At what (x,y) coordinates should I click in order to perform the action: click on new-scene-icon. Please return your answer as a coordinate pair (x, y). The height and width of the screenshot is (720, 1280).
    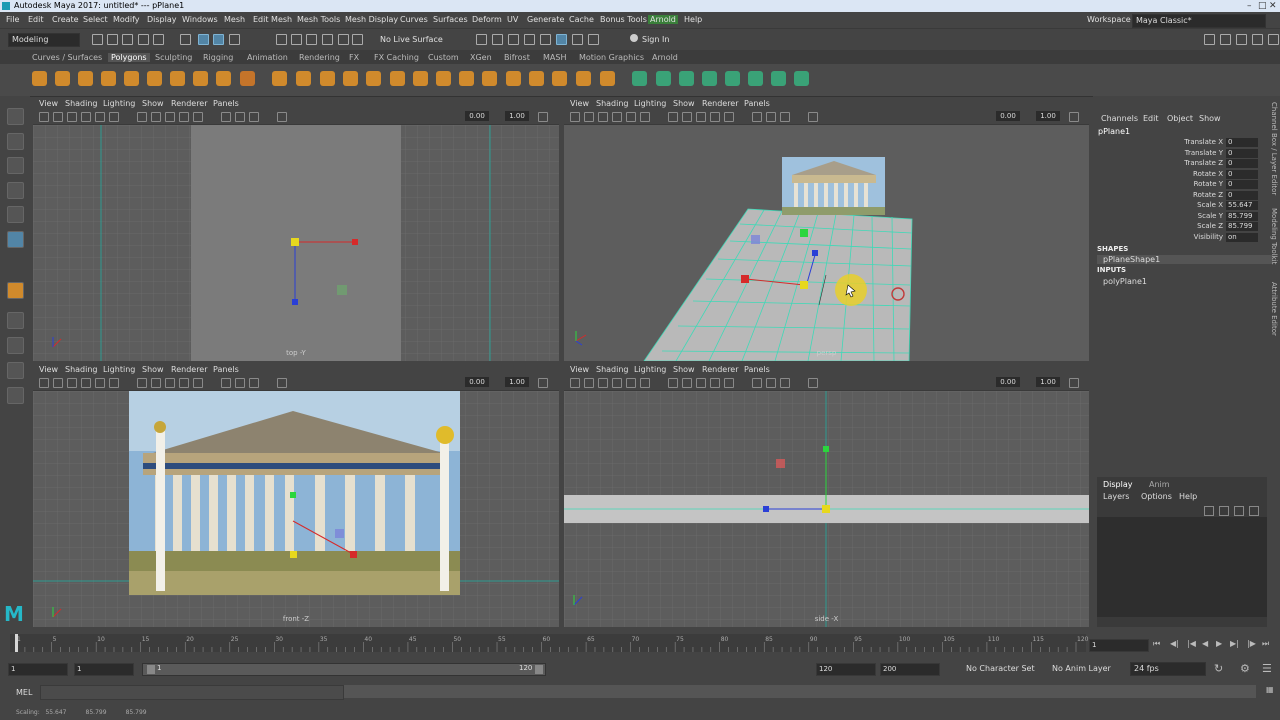
    Looking at the image, I should click on (97, 39).